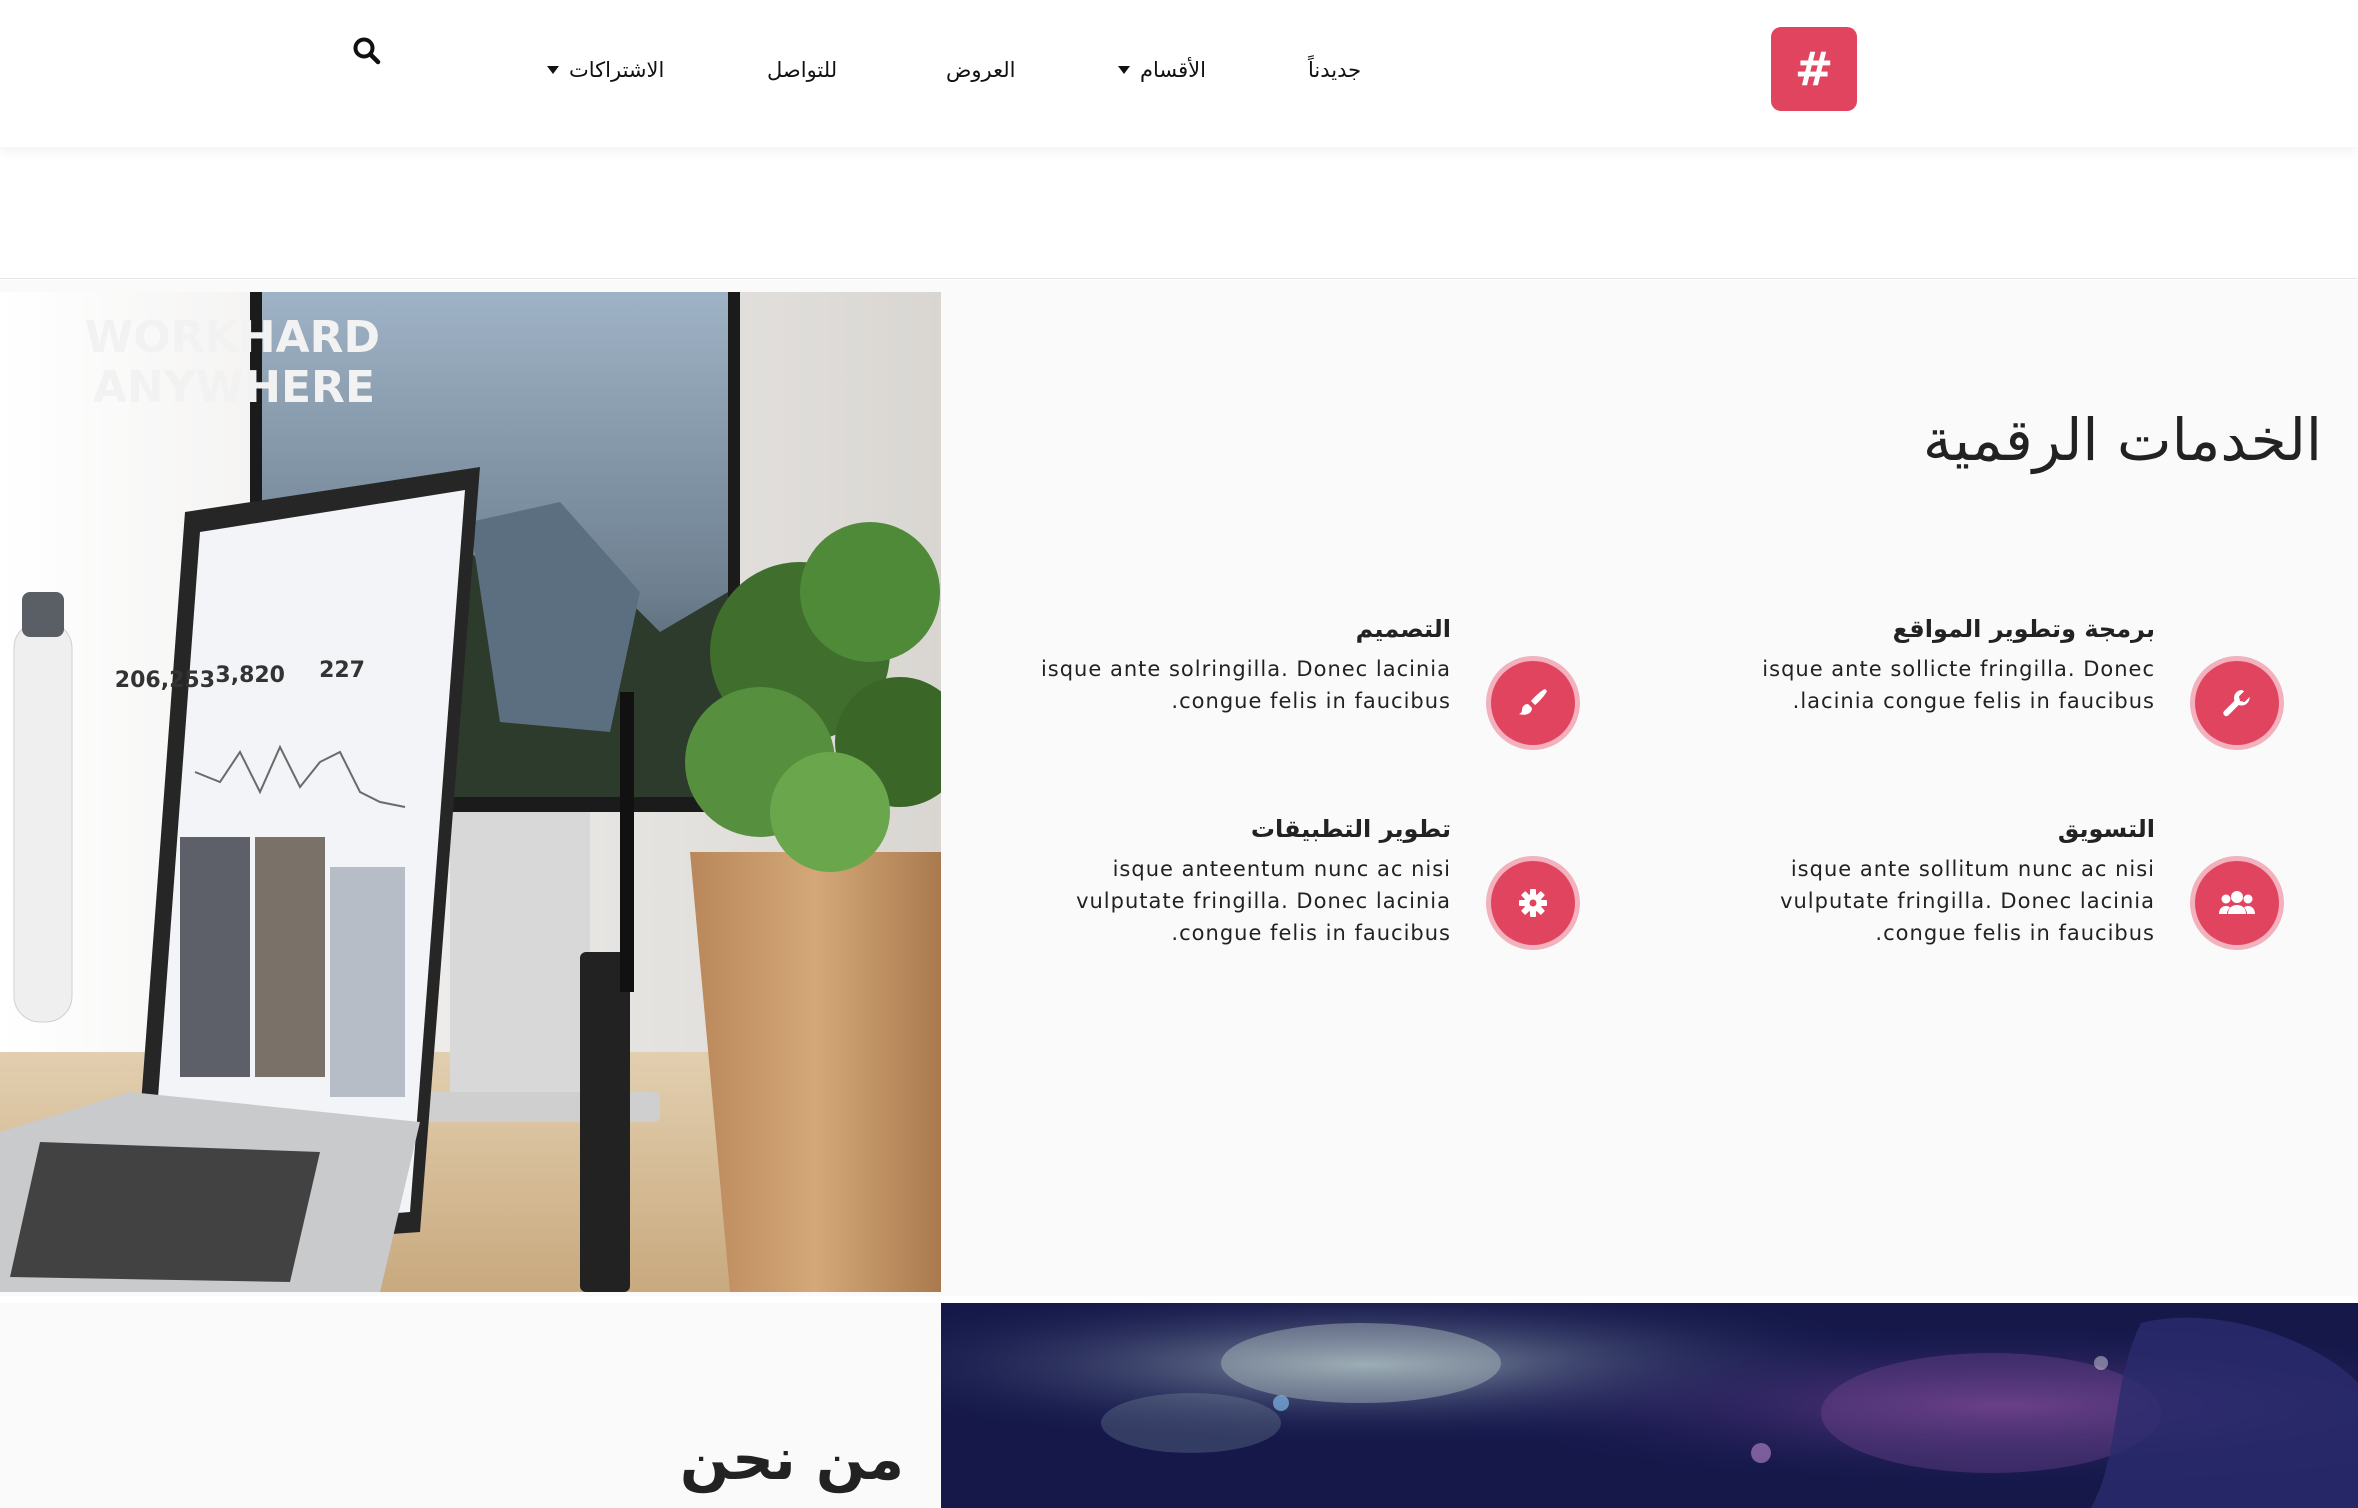 Image resolution: width=2358 pixels, height=1508 pixels. I want to click on brand-logo: #, so click(1814, 69).